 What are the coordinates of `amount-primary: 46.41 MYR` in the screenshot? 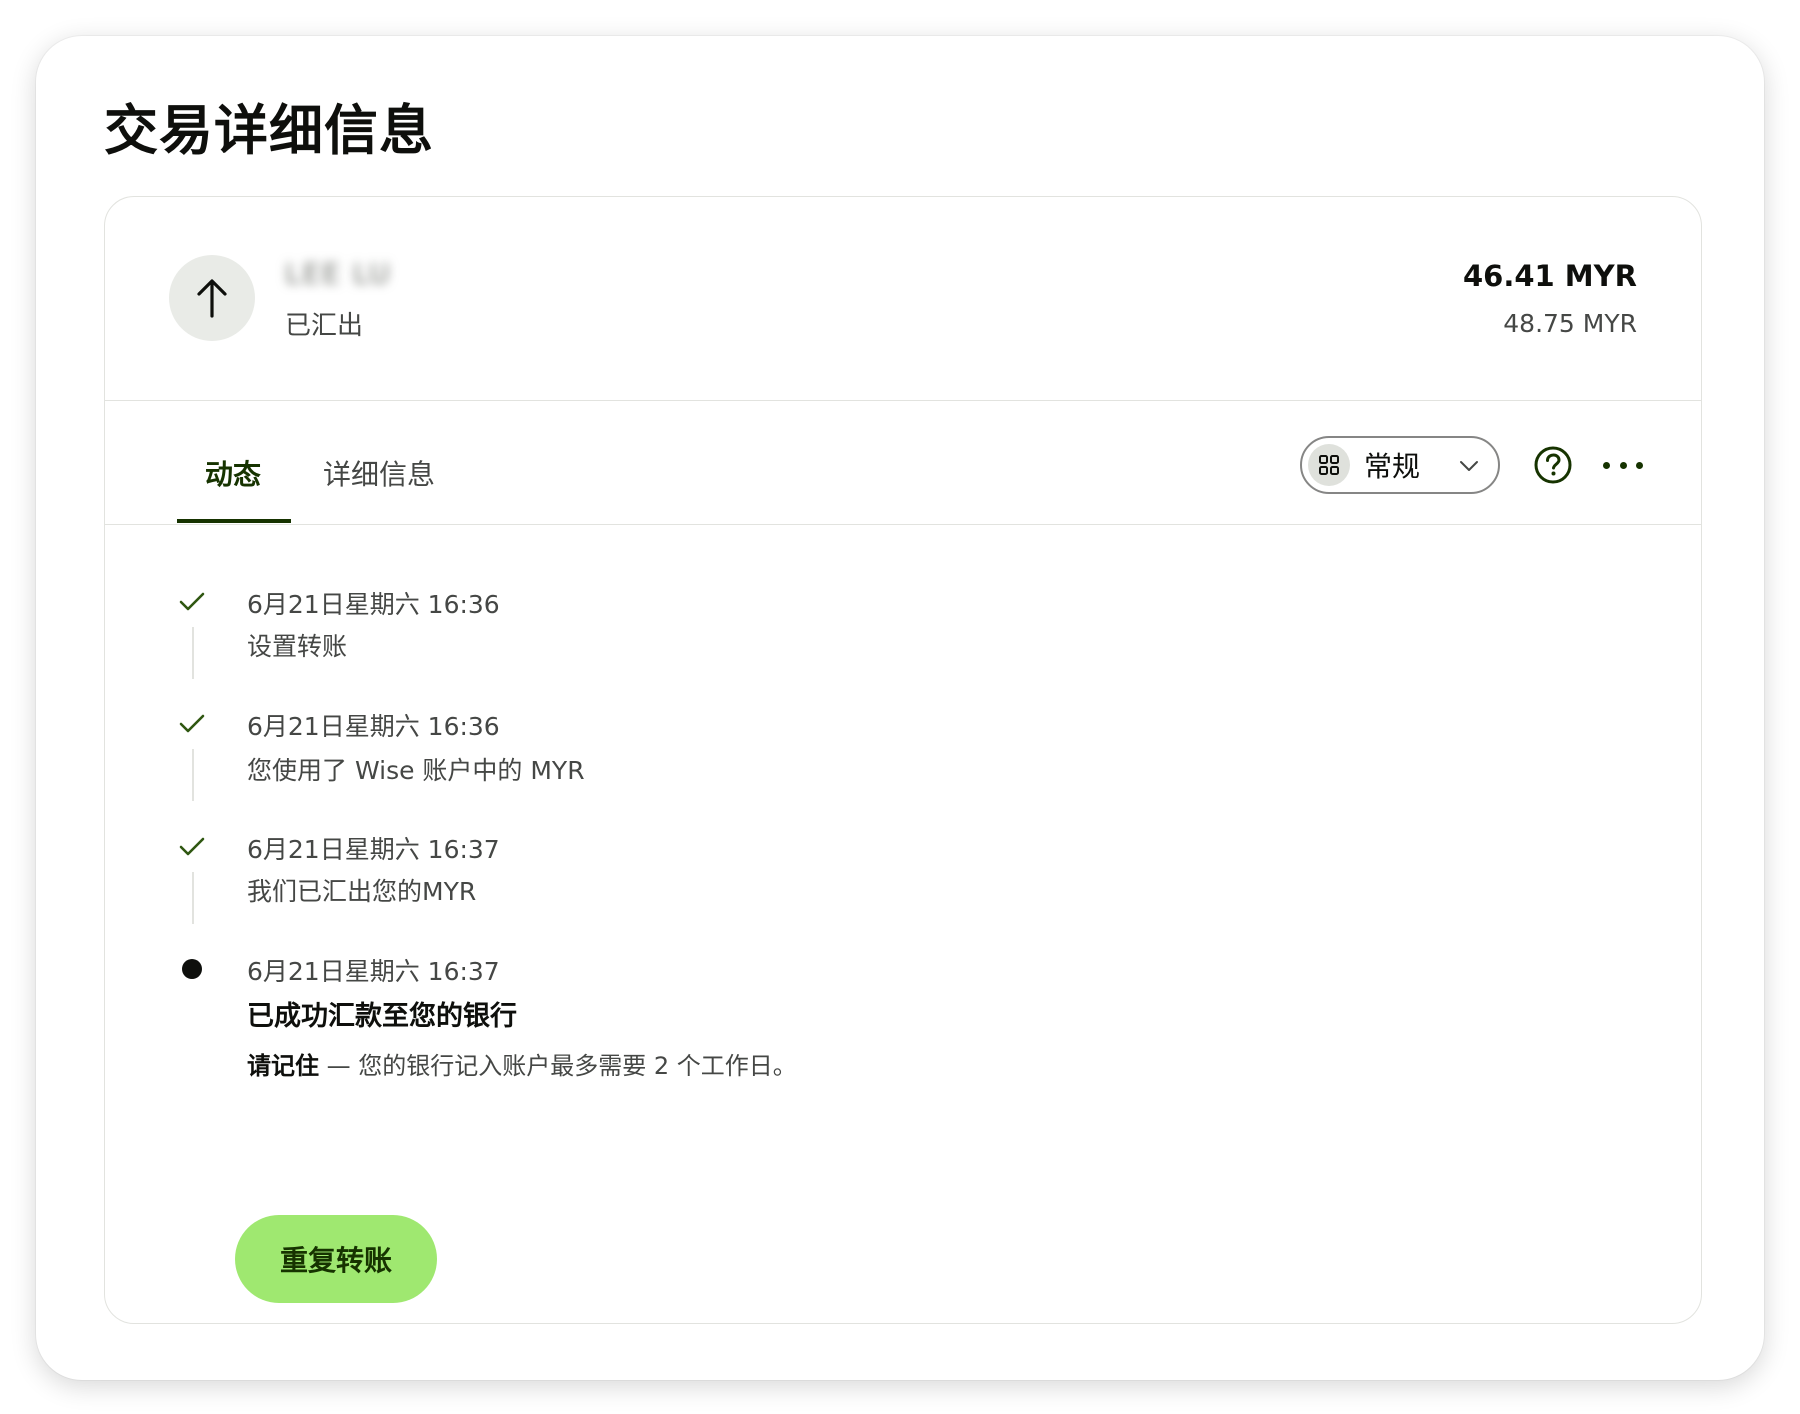 It's located at (1549, 276).